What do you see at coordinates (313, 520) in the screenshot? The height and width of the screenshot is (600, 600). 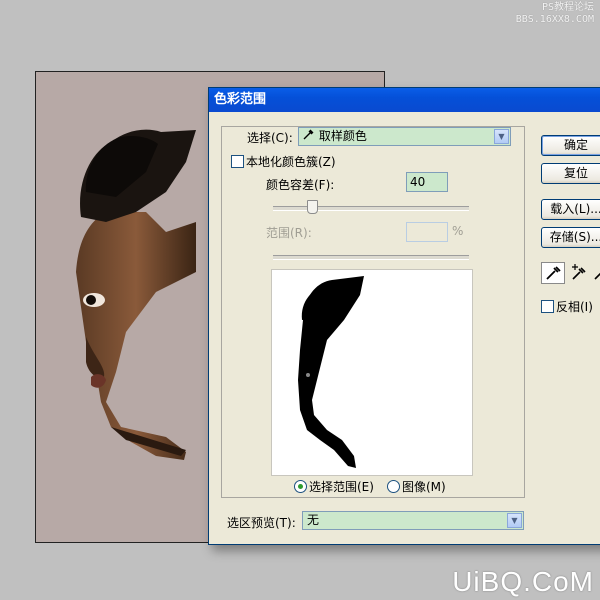 I see `selection-preview-value: 无` at bounding box center [313, 520].